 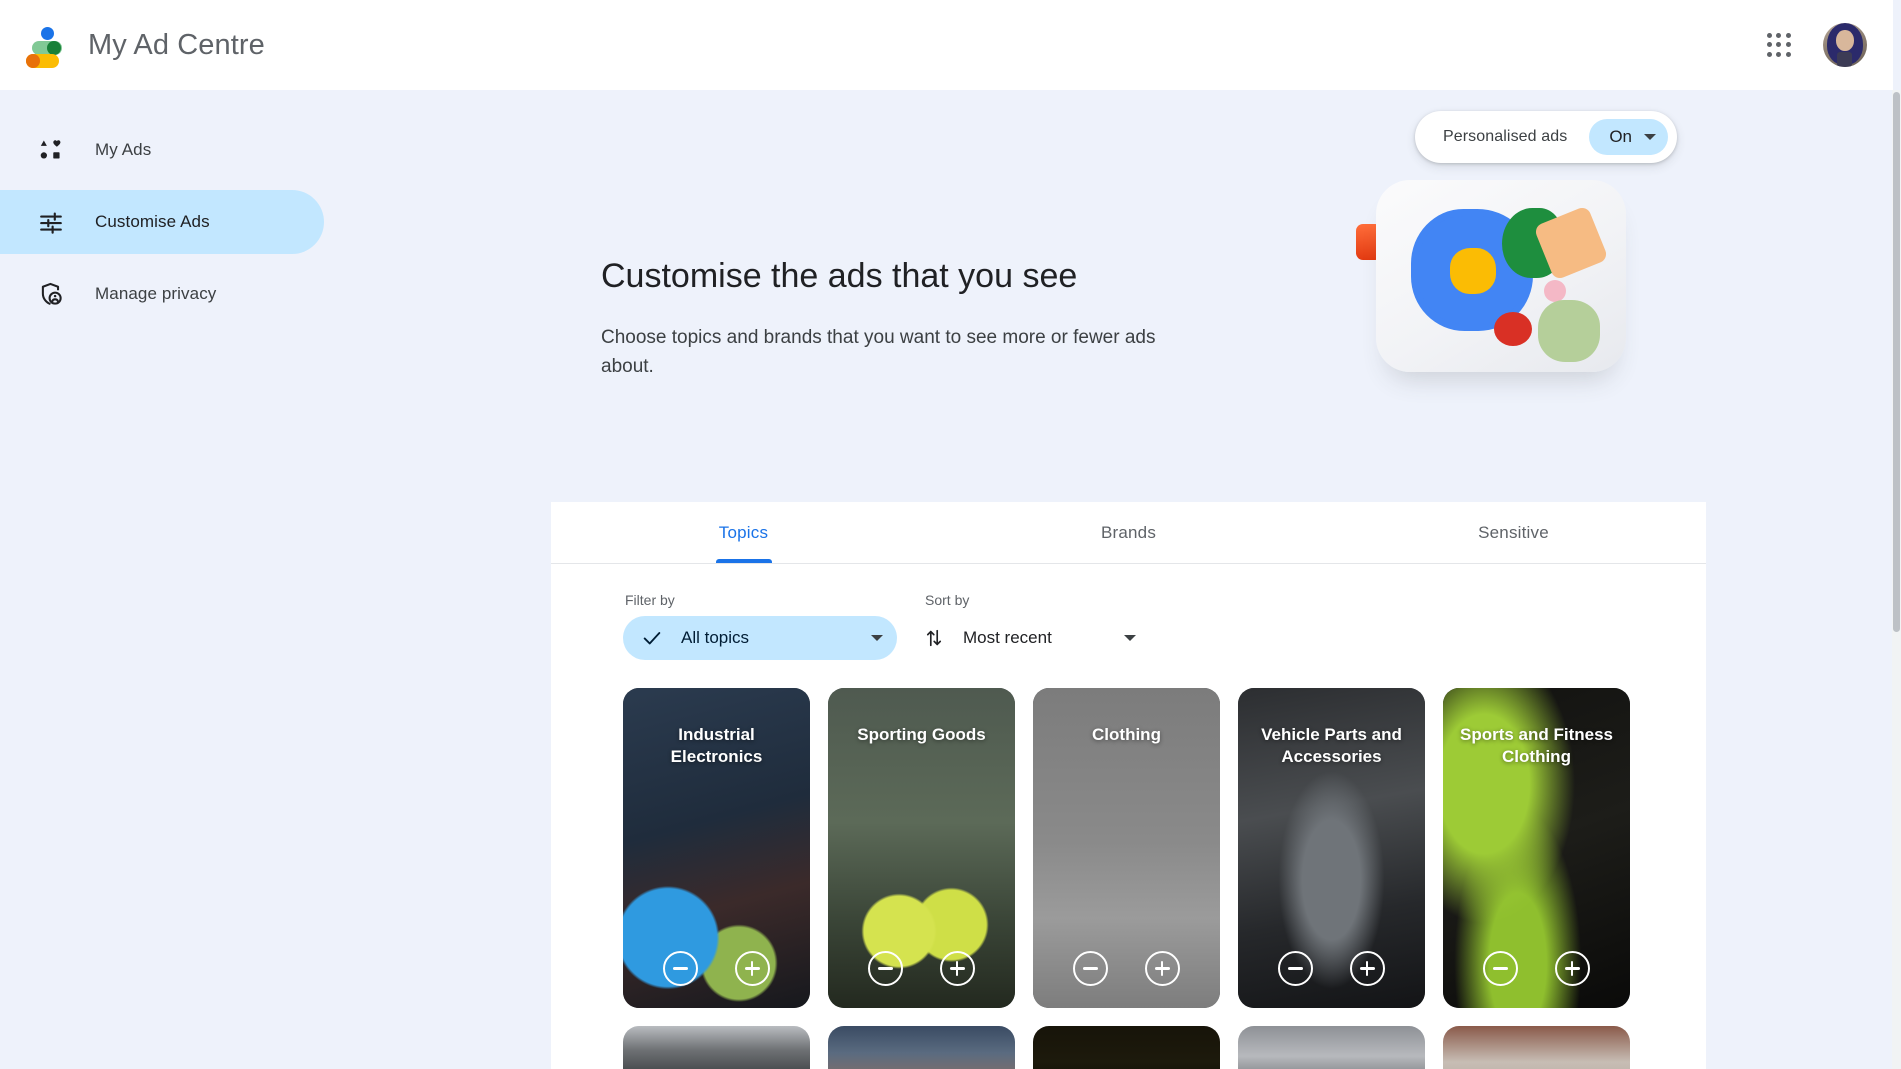 What do you see at coordinates (1126, 734) in the screenshot?
I see `topic-title: Clothing` at bounding box center [1126, 734].